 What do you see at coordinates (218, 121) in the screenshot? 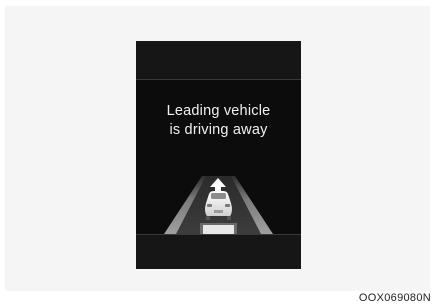
I see `status-message: Leading vehicle is driving away` at bounding box center [218, 121].